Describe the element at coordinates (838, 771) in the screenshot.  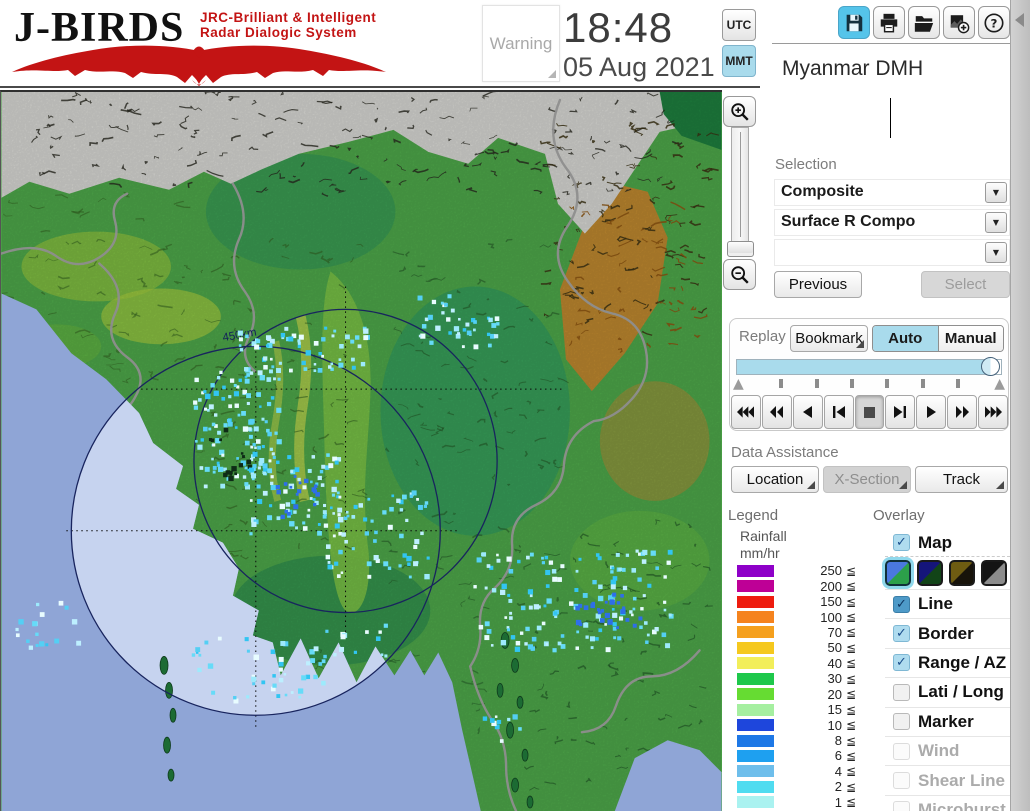
I see `legend-threshold-value: 4` at that location.